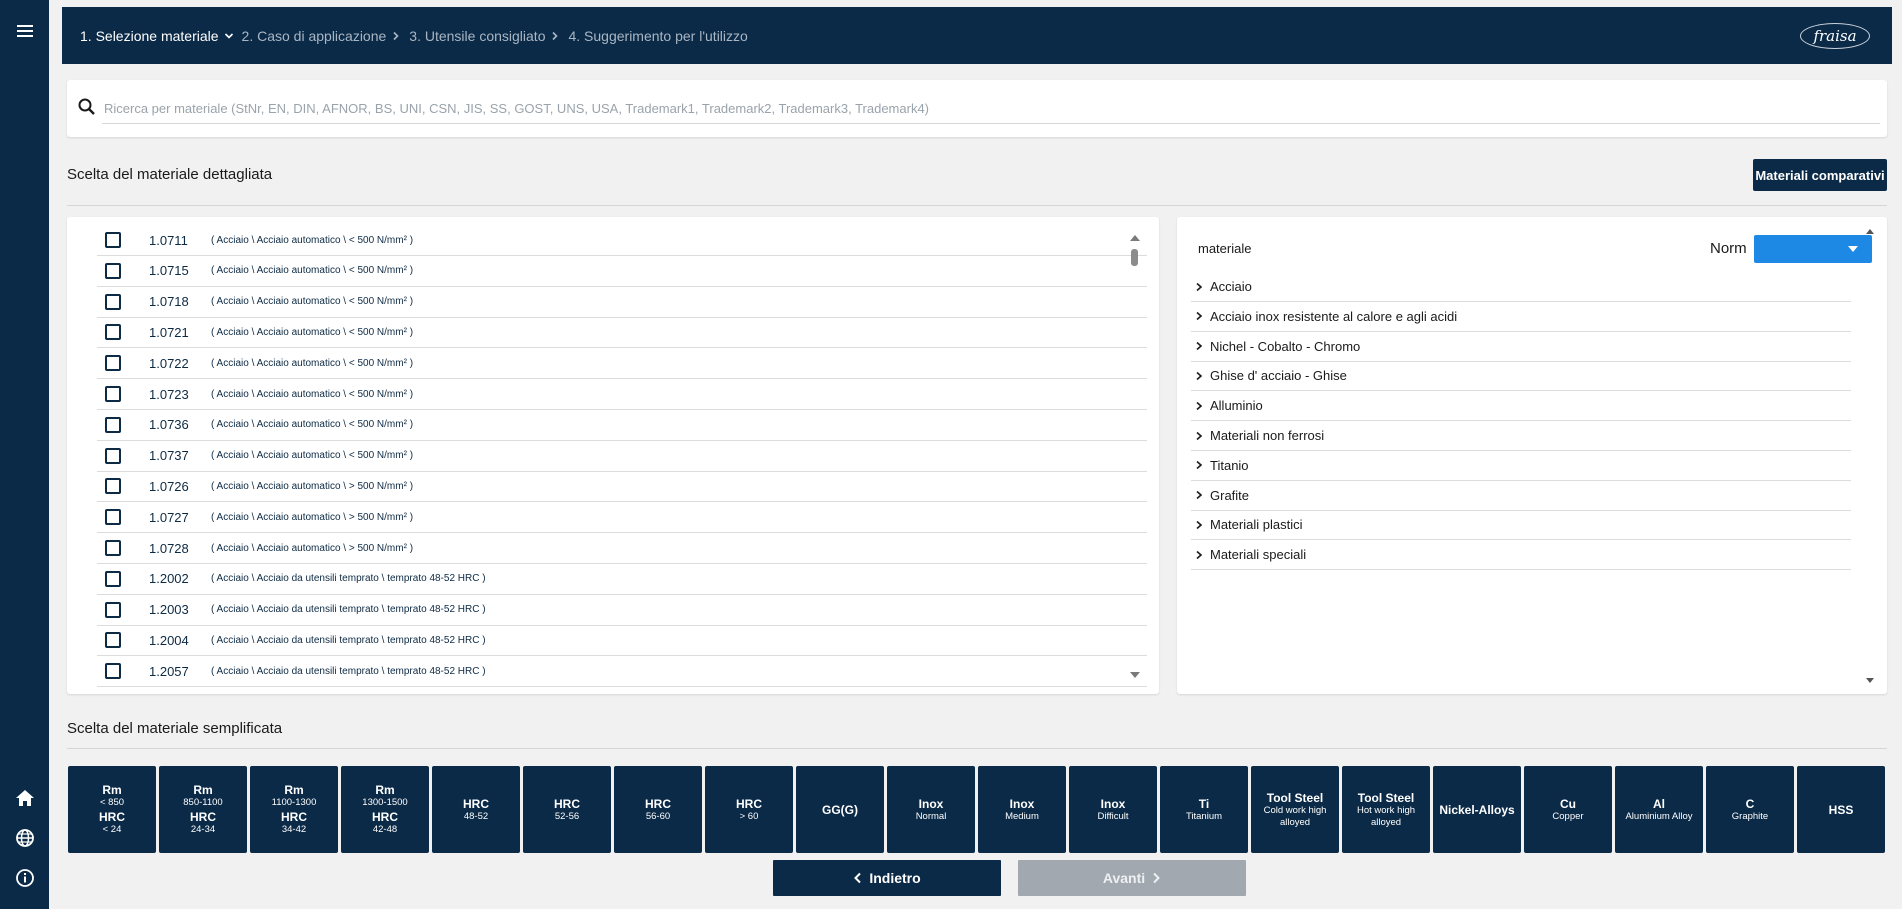 Image resolution: width=1902 pixels, height=909 pixels. I want to click on tile-line: Inox, so click(1113, 803).